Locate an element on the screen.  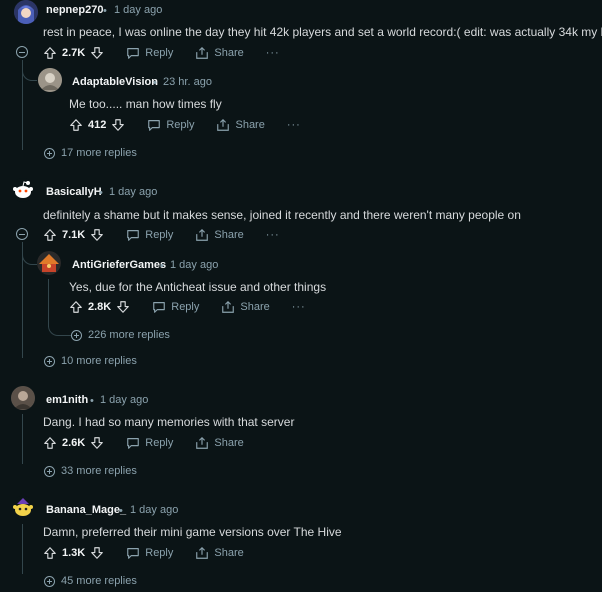
vote-count: 412 is located at coordinates (97, 125).